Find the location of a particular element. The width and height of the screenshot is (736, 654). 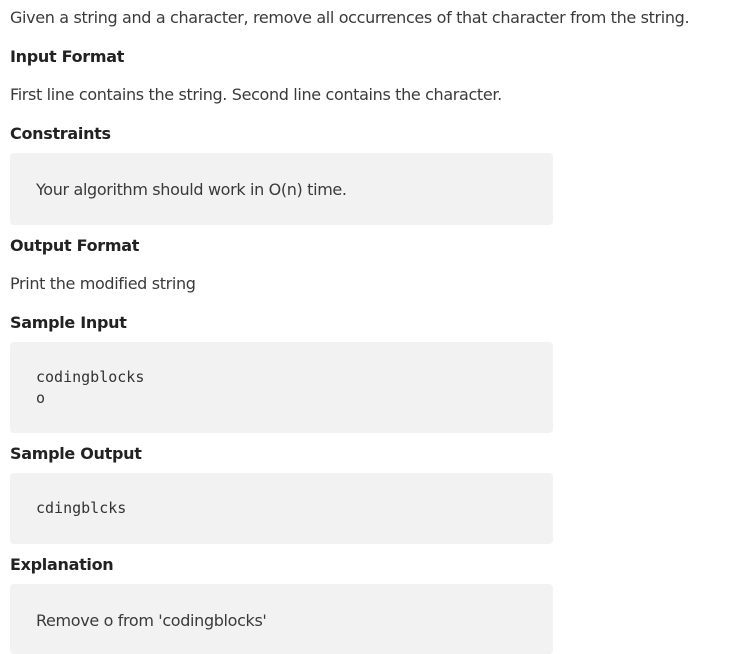

sample-output-box: cdingblcks is located at coordinates (281, 508).